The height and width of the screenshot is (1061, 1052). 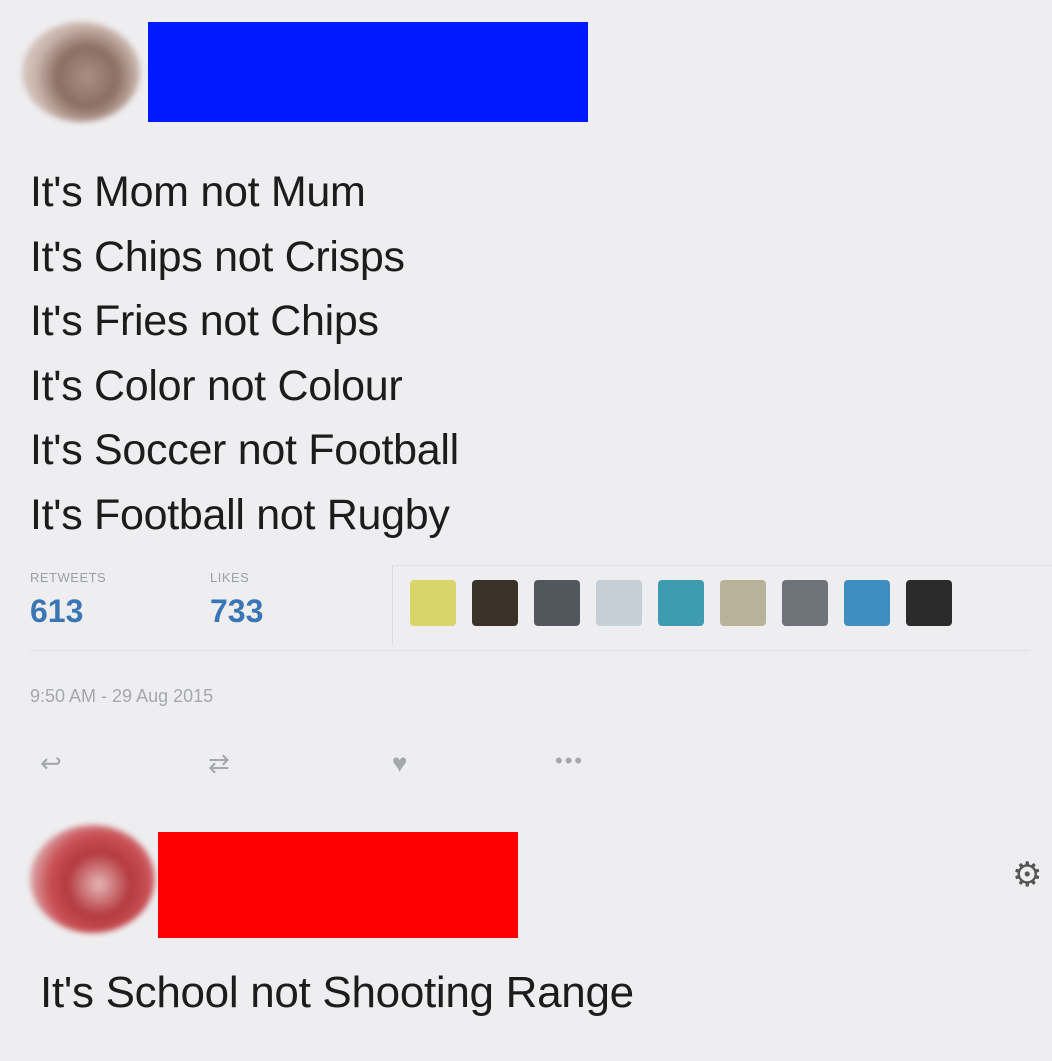 What do you see at coordinates (337, 992) in the screenshot?
I see `reply-text: It's School not Shooting Range` at bounding box center [337, 992].